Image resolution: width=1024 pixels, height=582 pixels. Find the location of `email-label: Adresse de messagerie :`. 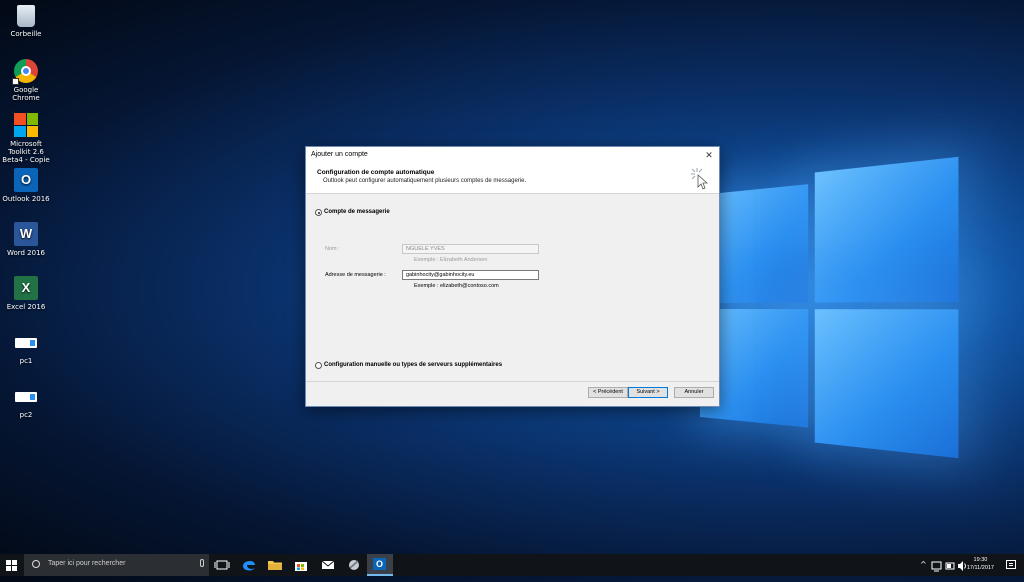

email-label: Adresse de messagerie : is located at coordinates (355, 275).